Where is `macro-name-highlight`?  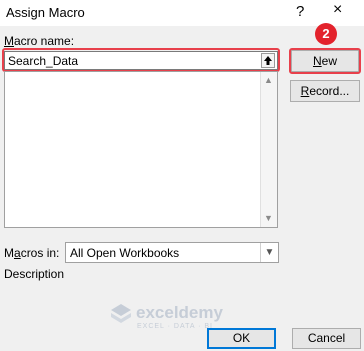 macro-name-highlight is located at coordinates (141, 60).